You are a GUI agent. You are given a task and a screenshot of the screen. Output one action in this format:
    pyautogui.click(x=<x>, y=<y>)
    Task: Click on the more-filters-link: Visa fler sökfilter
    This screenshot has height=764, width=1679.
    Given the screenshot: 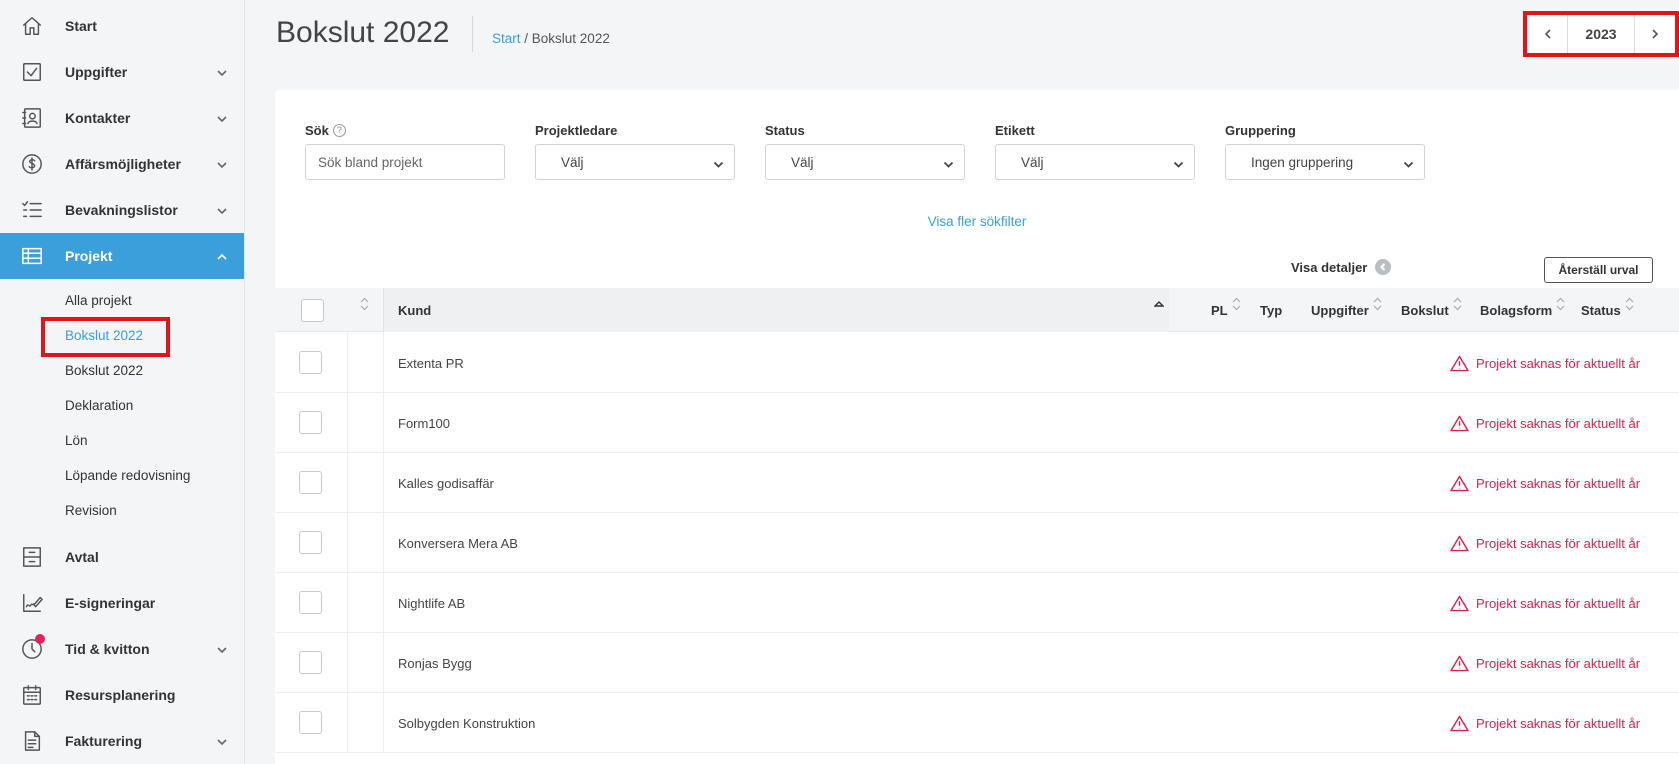 What is the action you would take?
    pyautogui.click(x=977, y=221)
    